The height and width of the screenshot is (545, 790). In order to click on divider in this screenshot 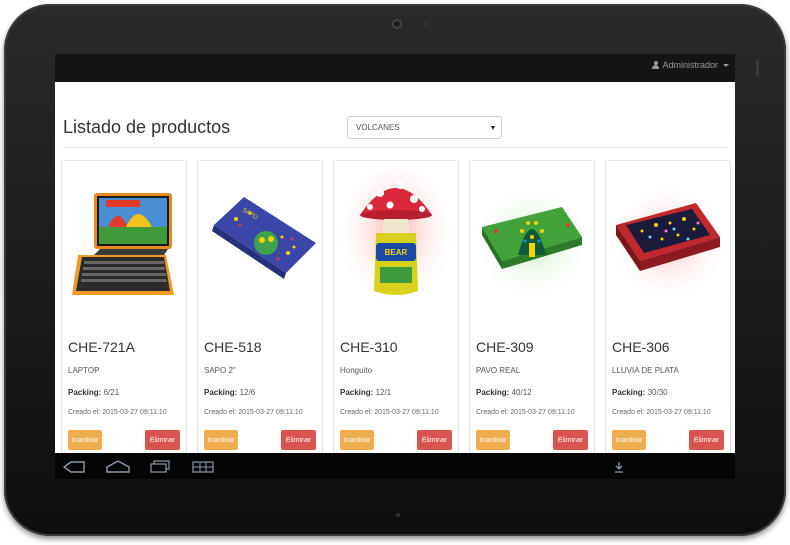, I will do `click(395, 147)`.